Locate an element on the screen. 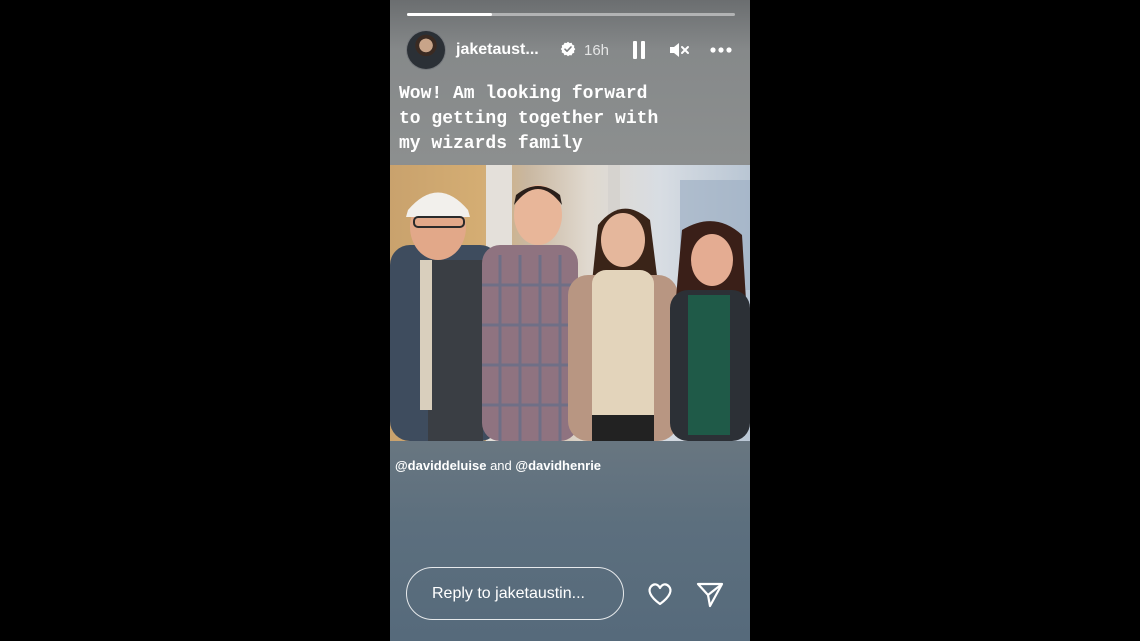 The height and width of the screenshot is (641, 1140). mute-icon is located at coordinates (679, 50).